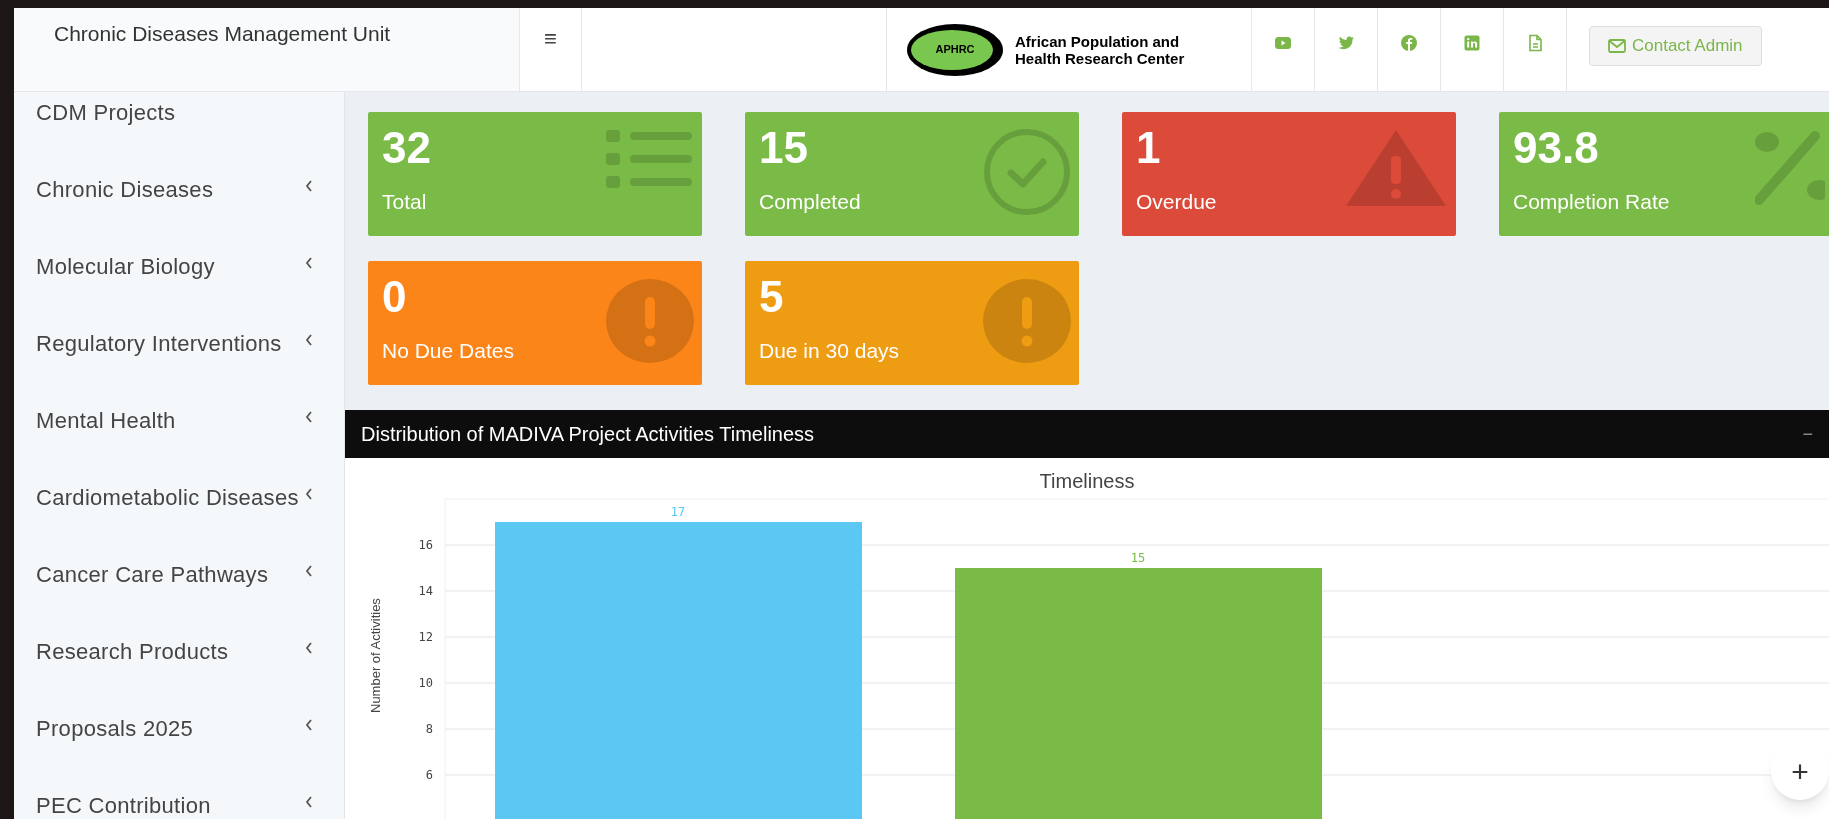 The width and height of the screenshot is (1829, 819). What do you see at coordinates (394, 297) in the screenshot?
I see `stat-value: 0` at bounding box center [394, 297].